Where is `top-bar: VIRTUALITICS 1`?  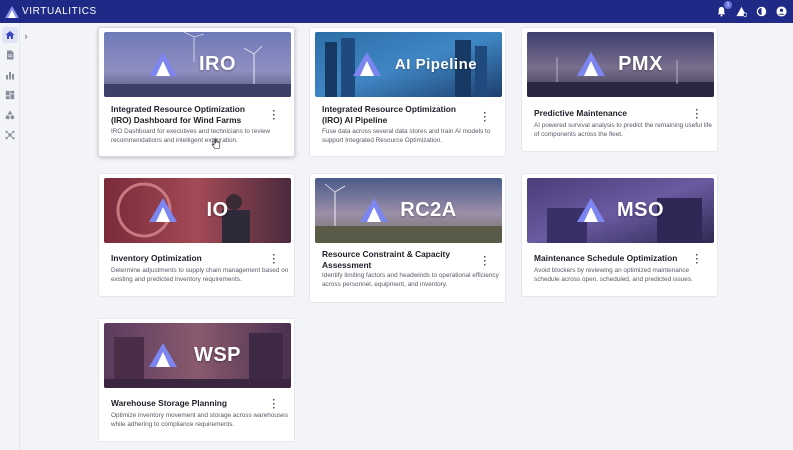 top-bar: VIRTUALITICS 1 is located at coordinates (396, 11).